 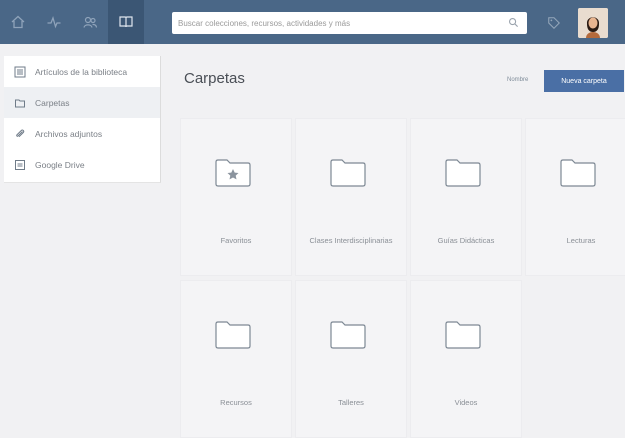 I want to click on sidebar-item-folders: Carpetas, so click(x=82, y=102).